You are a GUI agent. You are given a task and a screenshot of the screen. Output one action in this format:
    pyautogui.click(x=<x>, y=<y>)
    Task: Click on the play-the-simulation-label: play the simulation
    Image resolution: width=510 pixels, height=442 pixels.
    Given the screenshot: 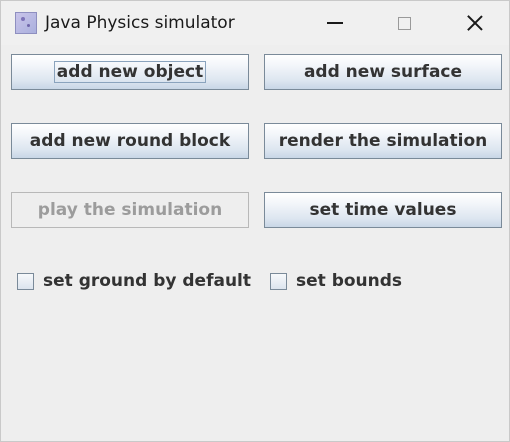 What is the action you would take?
    pyautogui.click(x=130, y=210)
    